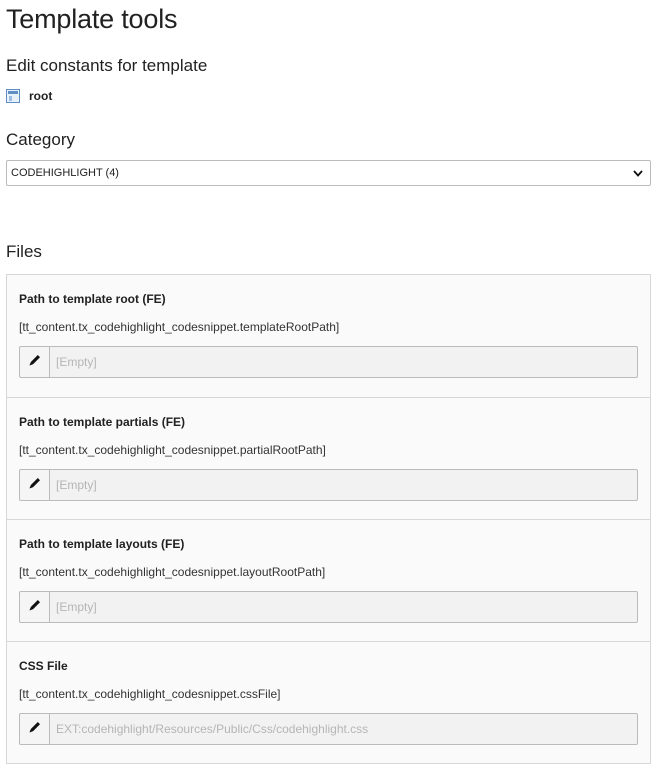 This screenshot has width=655, height=775. Describe the element at coordinates (328, 173) in the screenshot. I see `category-select: CODEHIGHLIGHT (4)` at that location.